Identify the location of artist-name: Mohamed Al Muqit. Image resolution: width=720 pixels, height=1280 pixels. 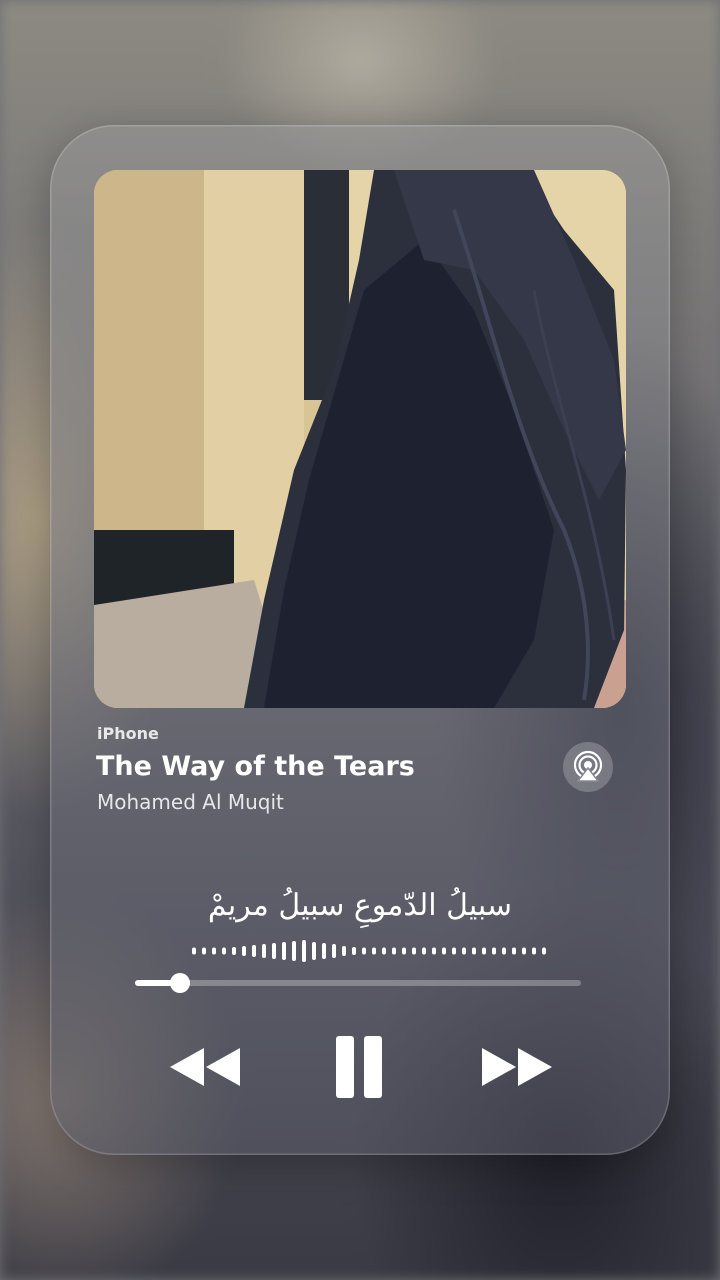
(190, 802).